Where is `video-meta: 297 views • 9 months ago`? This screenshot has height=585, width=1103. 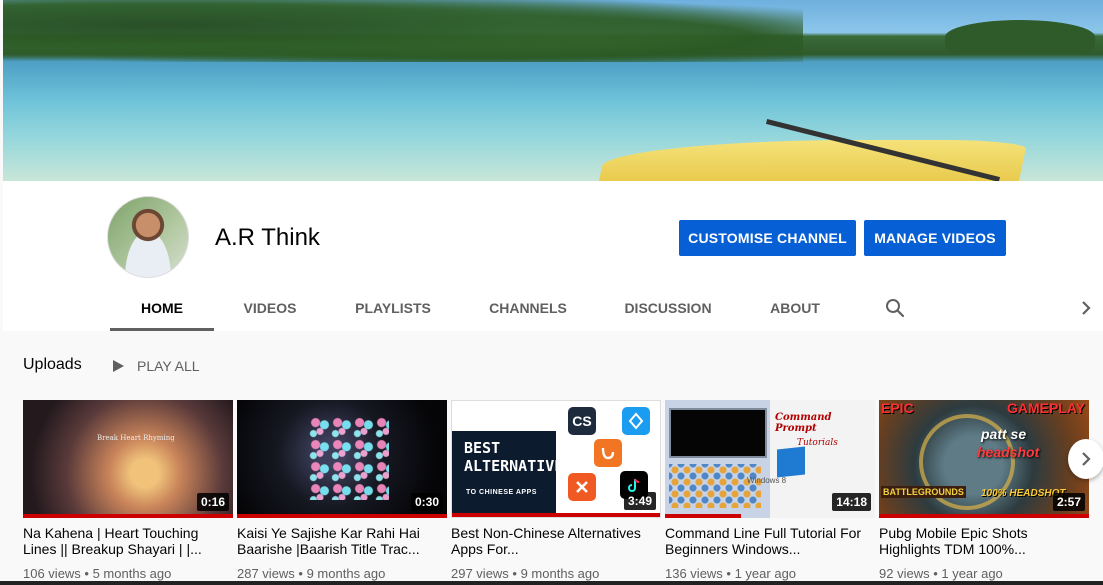 video-meta: 297 views • 9 months ago is located at coordinates (525, 573).